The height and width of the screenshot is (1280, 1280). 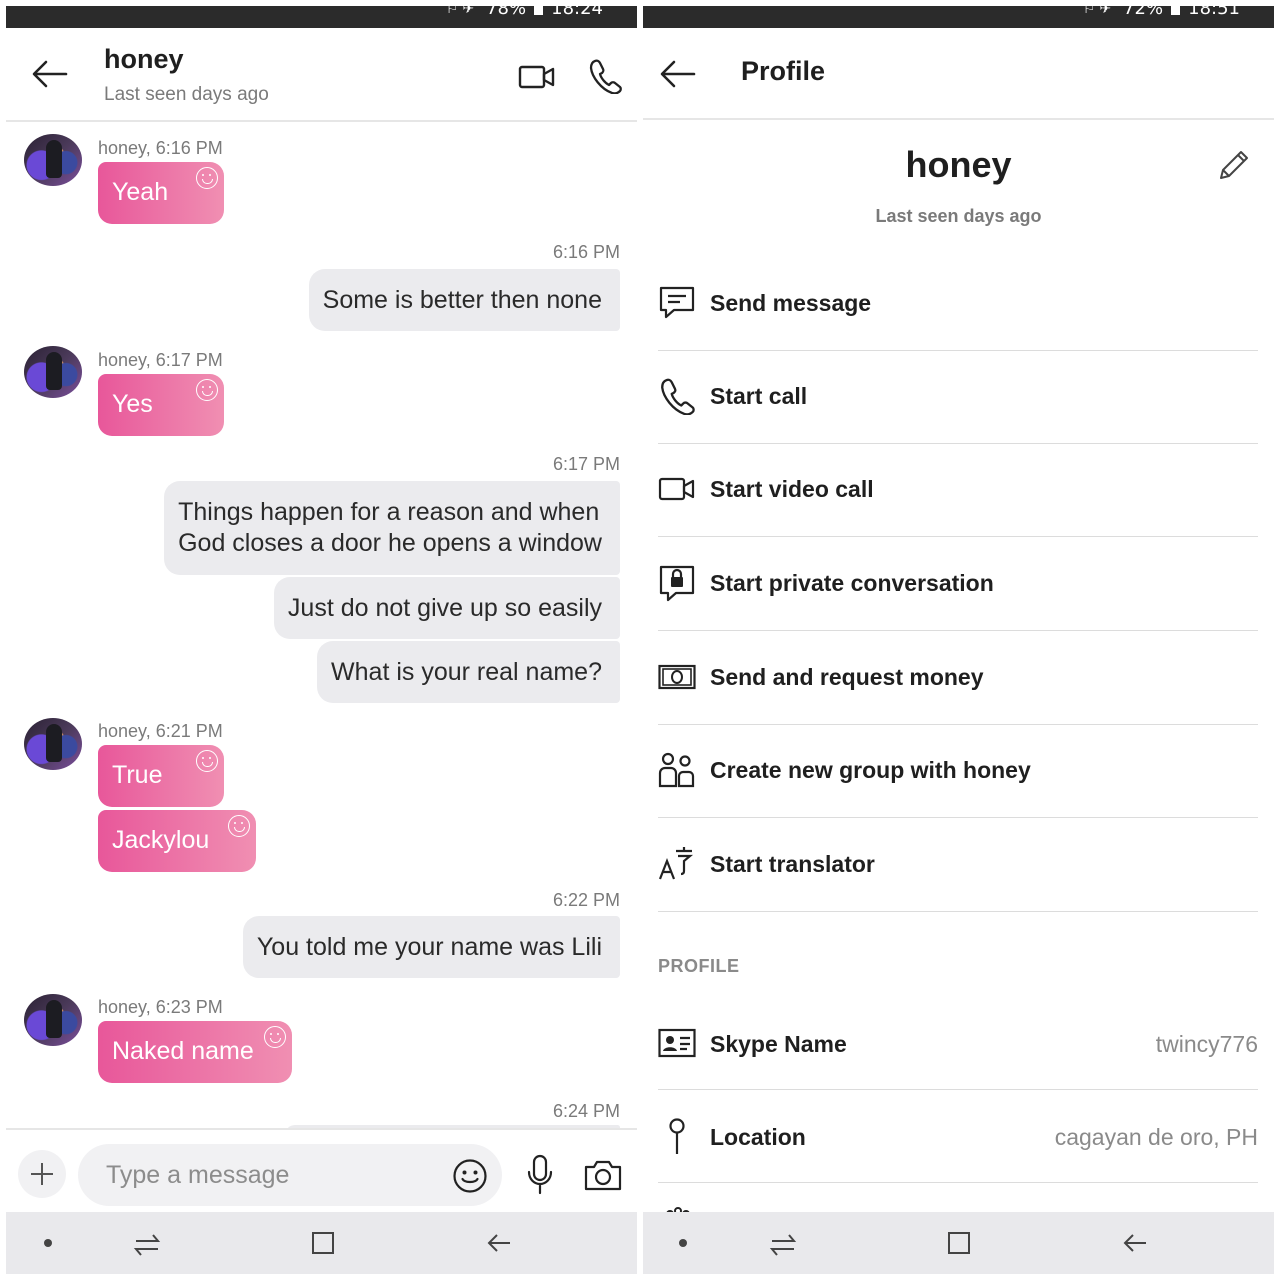 I want to click on message-text: Some is better then none, so click(x=462, y=299).